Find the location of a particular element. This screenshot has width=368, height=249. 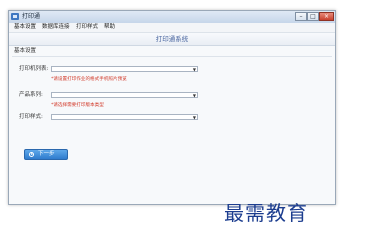

menu-database-connection: 数据库连接 is located at coordinates (56, 27).